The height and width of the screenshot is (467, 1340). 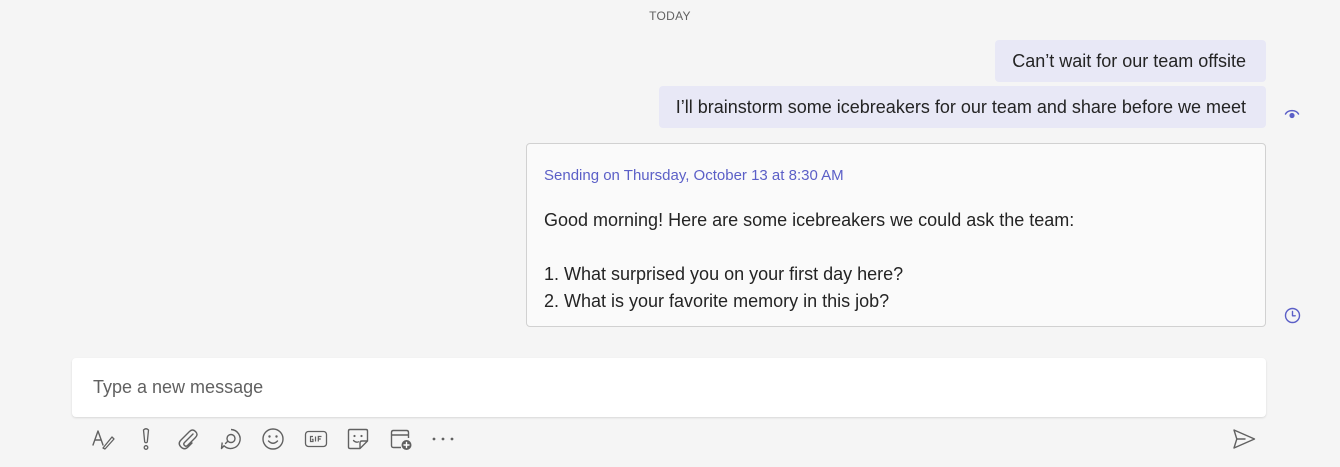 I want to click on format-button, so click(x=103, y=439).